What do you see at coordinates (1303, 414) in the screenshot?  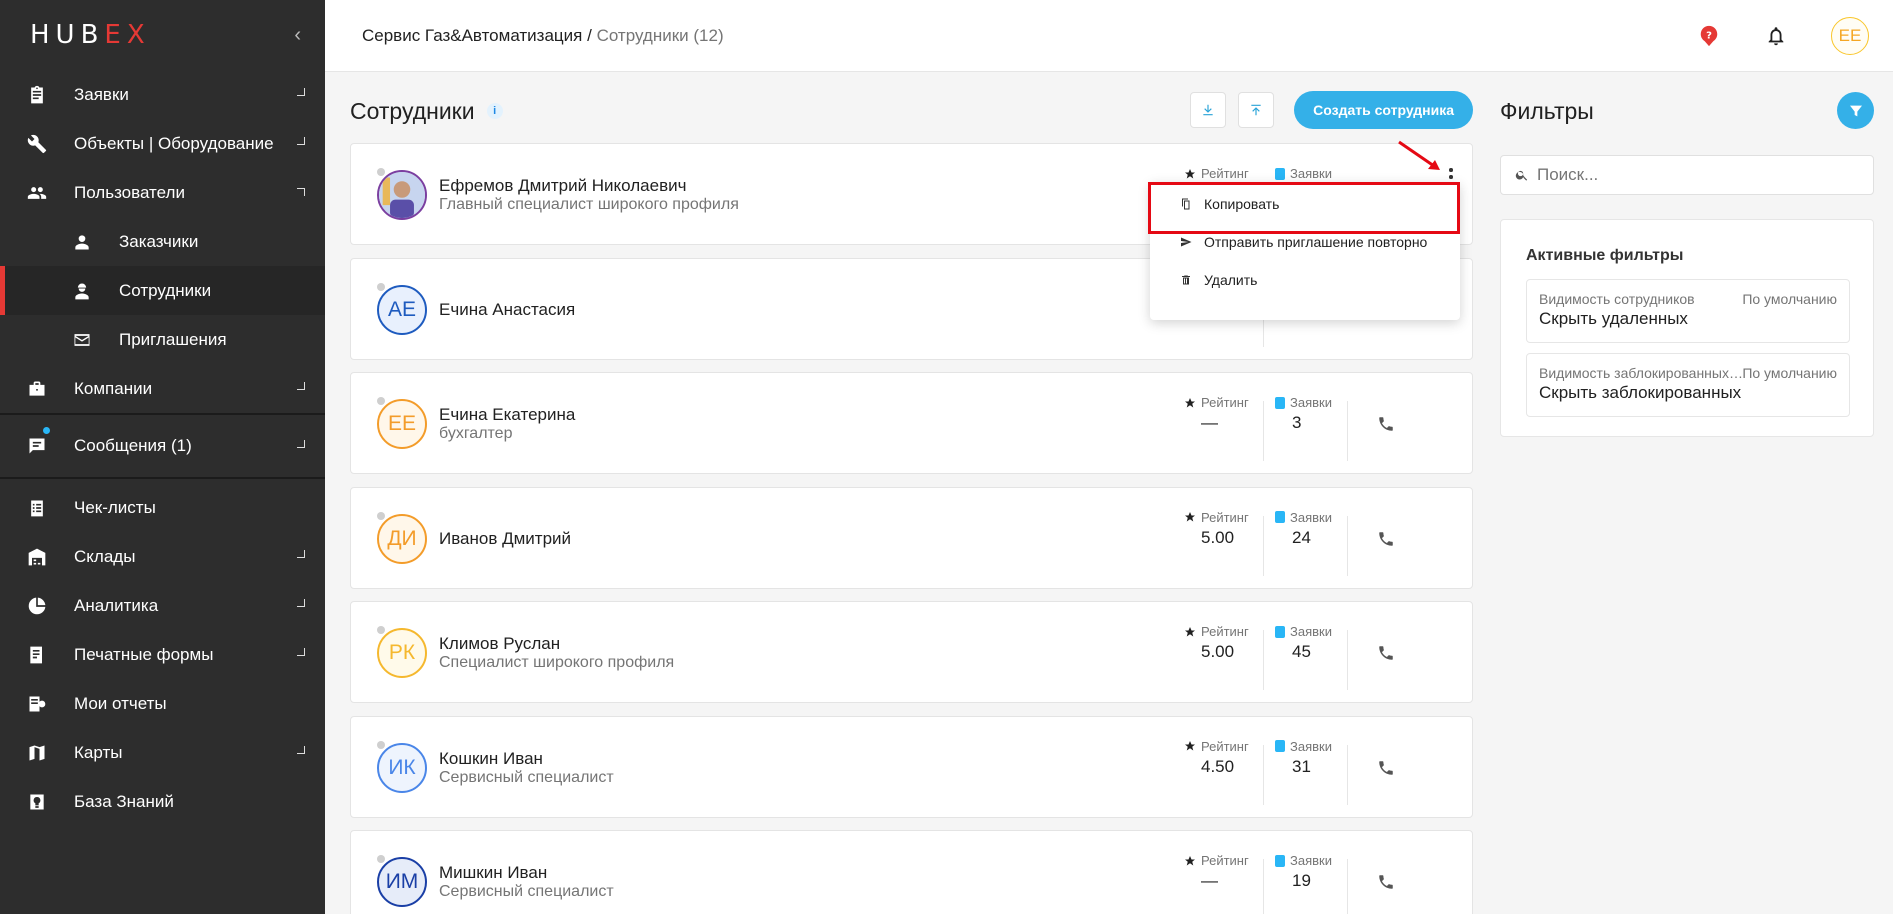 I see `orders-stat: Заявки 3` at bounding box center [1303, 414].